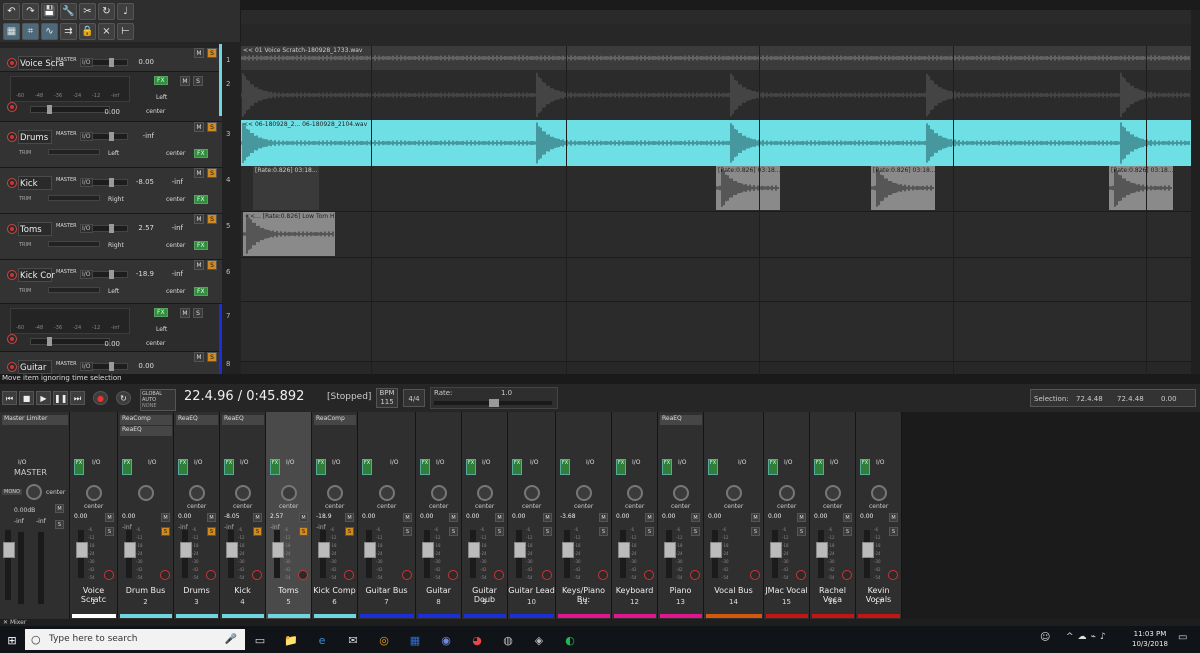  I want to click on master-io-button: I/O, so click(22, 463).